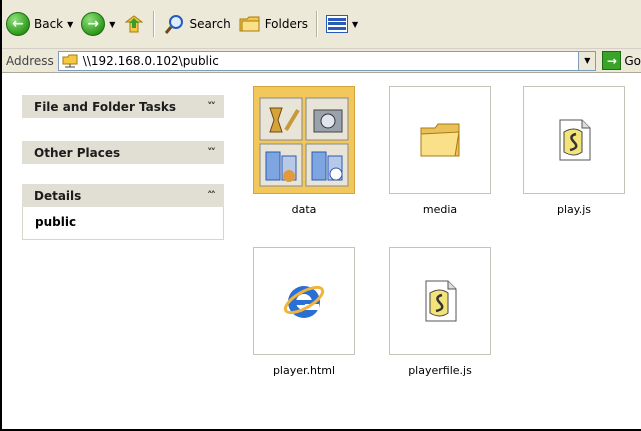  What do you see at coordinates (587, 60) in the screenshot?
I see `address-dropdown-icon: ▼` at bounding box center [587, 60].